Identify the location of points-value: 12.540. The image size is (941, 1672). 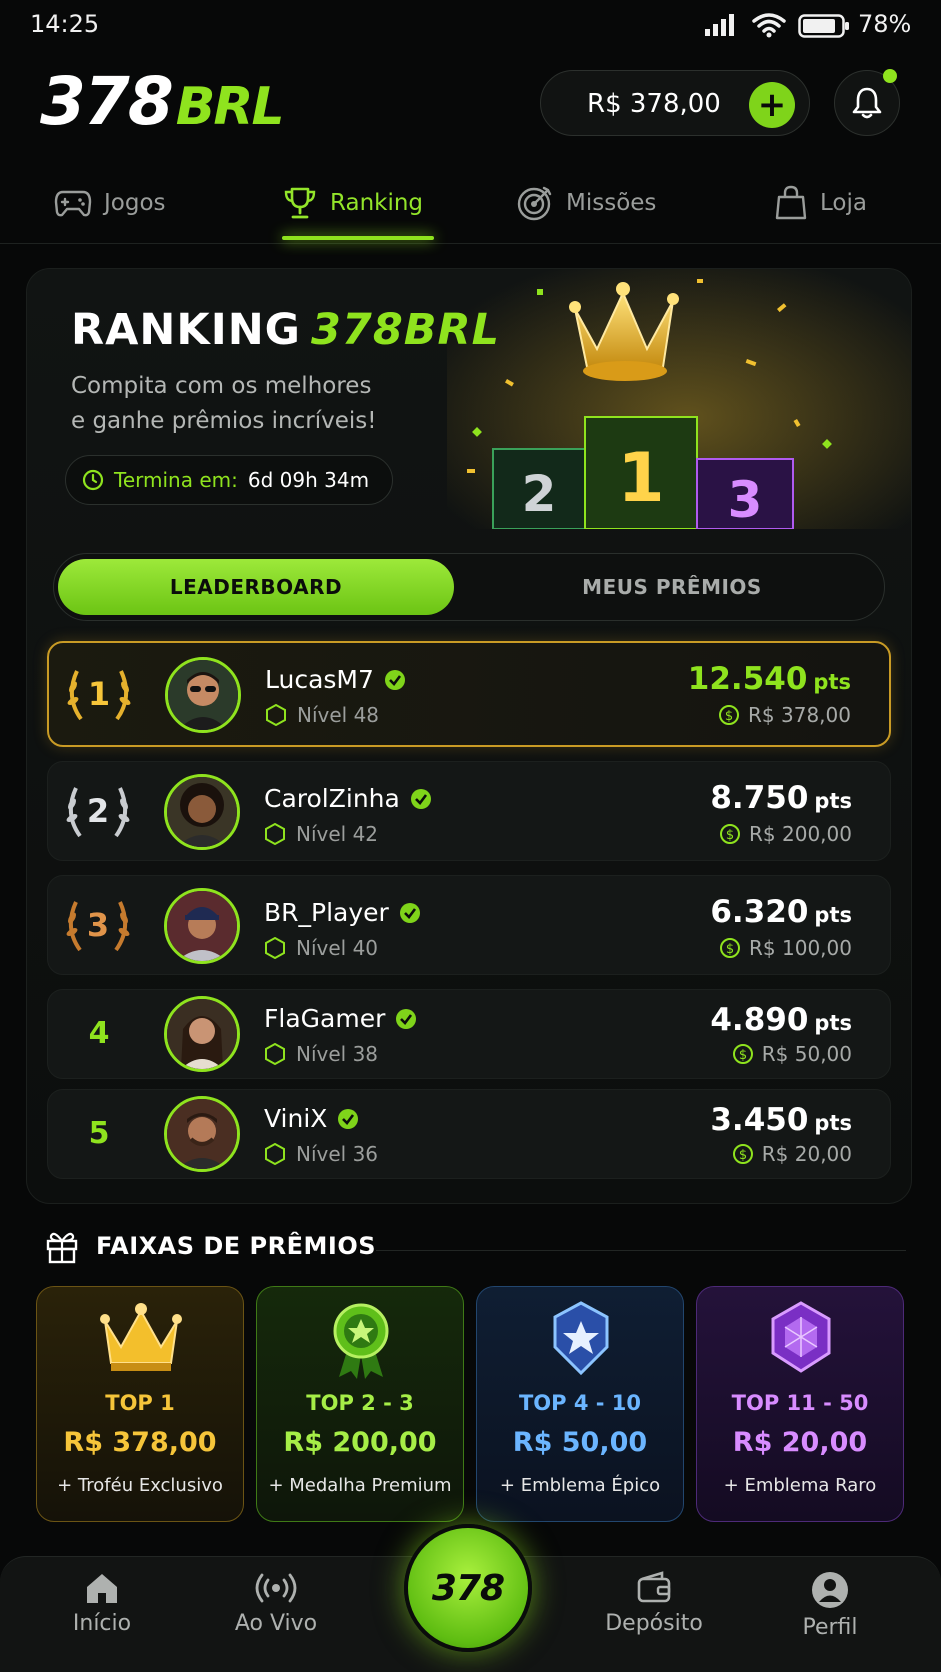
(747, 679).